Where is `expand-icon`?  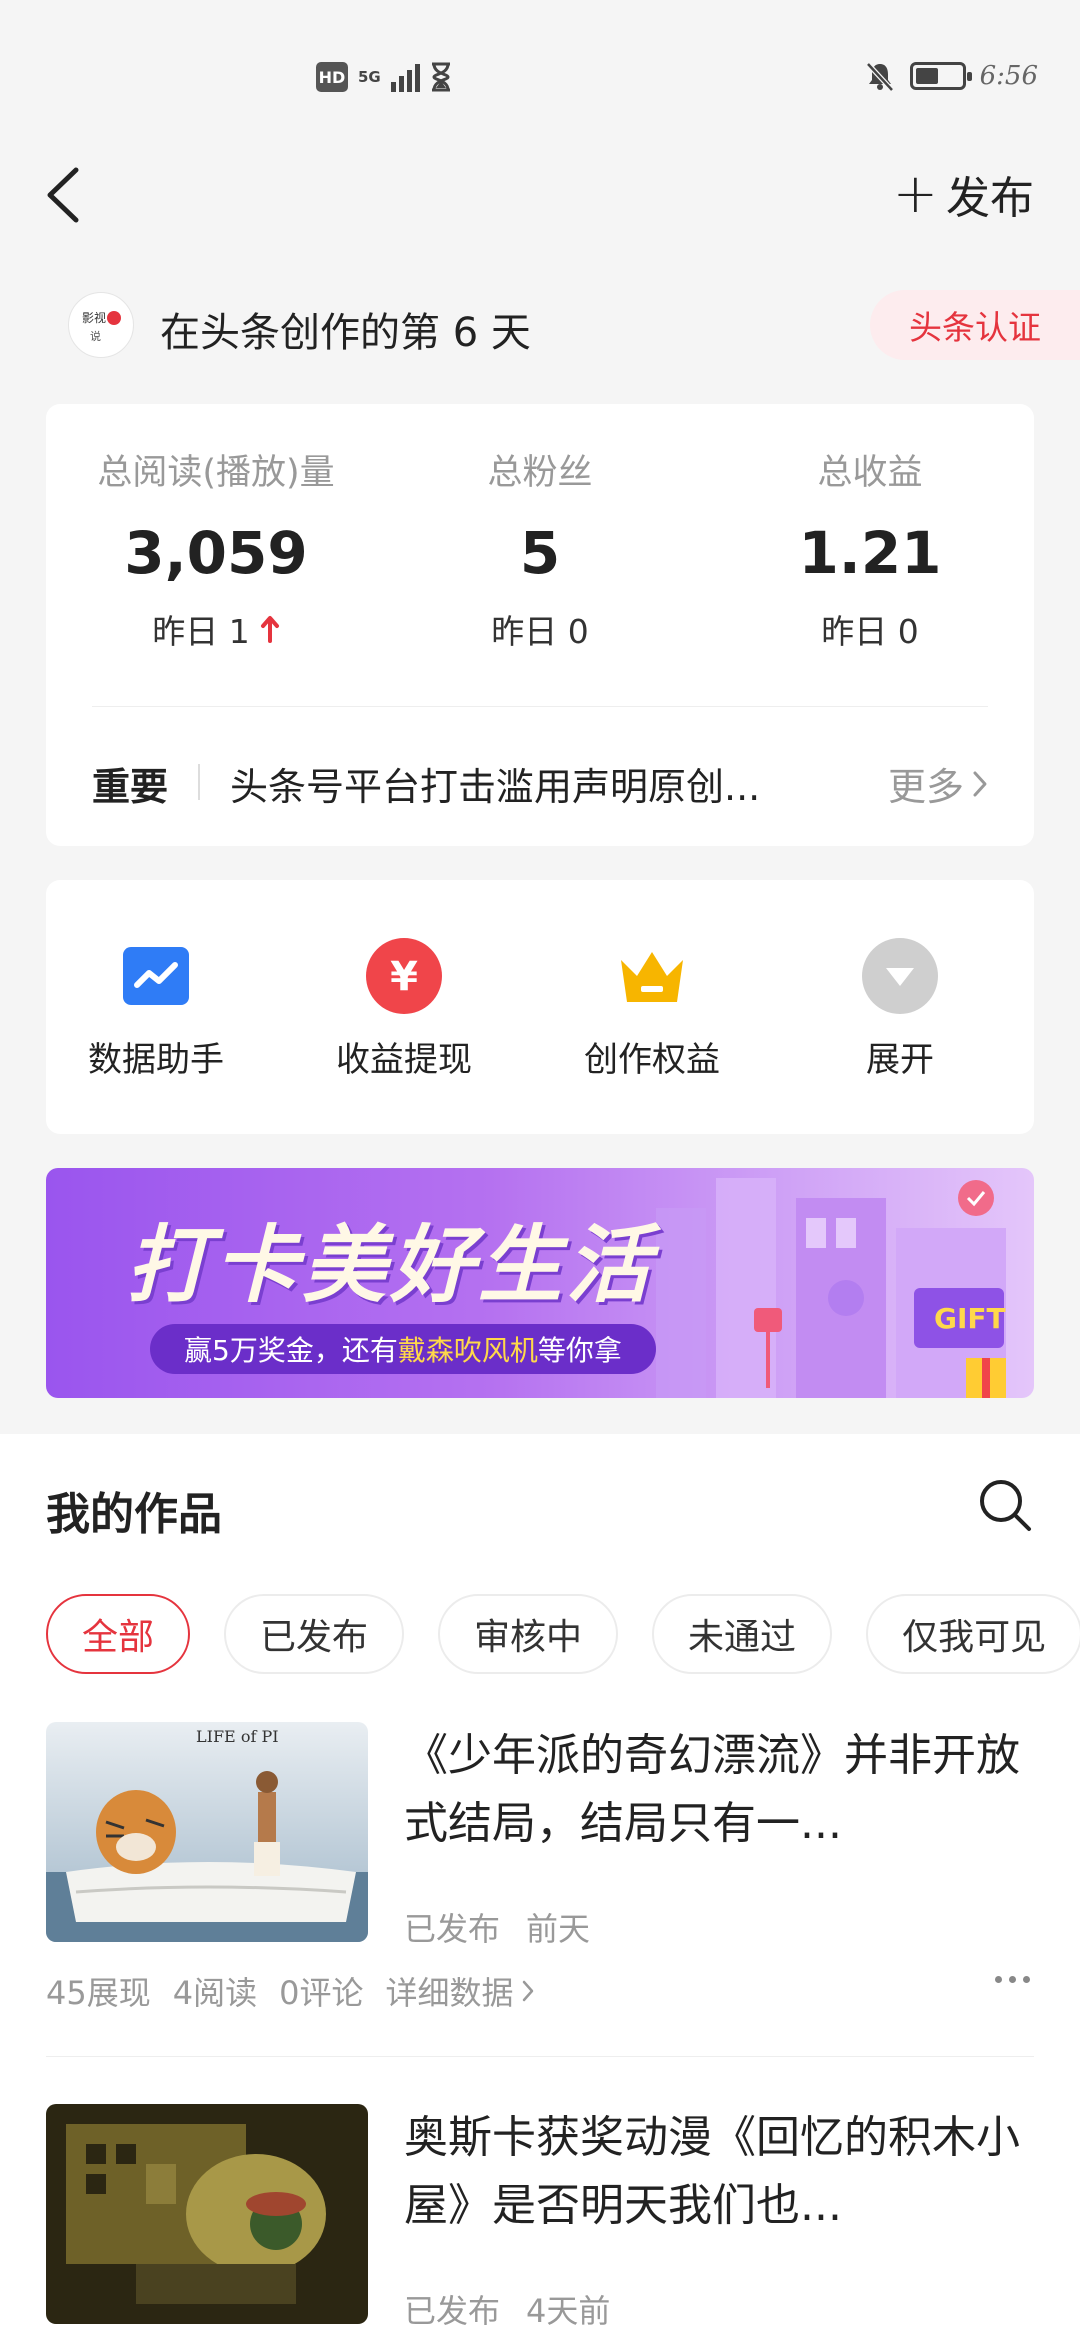
expand-icon is located at coordinates (900, 976).